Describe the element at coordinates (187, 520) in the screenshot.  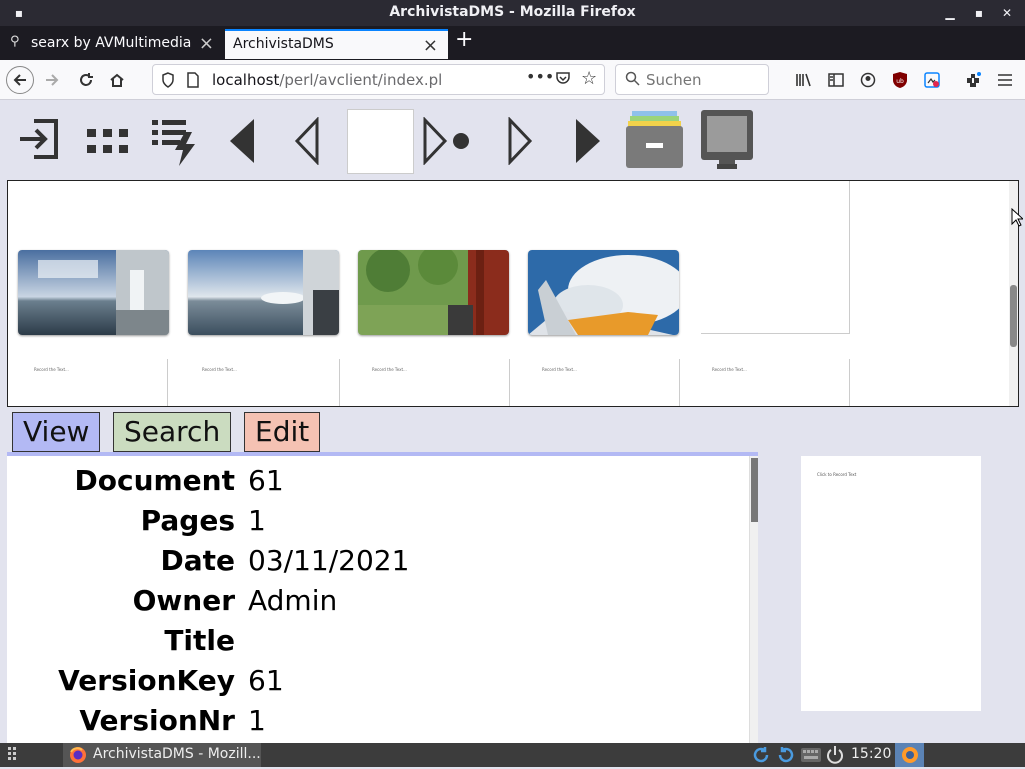
I see `detail-label: Pages` at that location.